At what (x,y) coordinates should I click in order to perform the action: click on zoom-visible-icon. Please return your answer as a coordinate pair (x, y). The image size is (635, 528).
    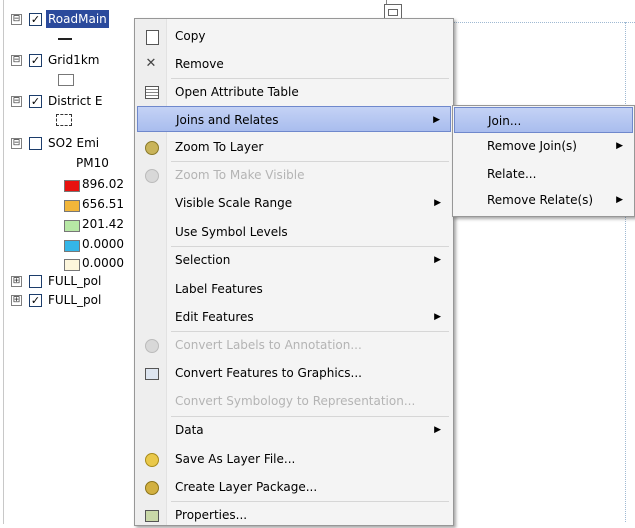
    Looking at the image, I should click on (152, 176).